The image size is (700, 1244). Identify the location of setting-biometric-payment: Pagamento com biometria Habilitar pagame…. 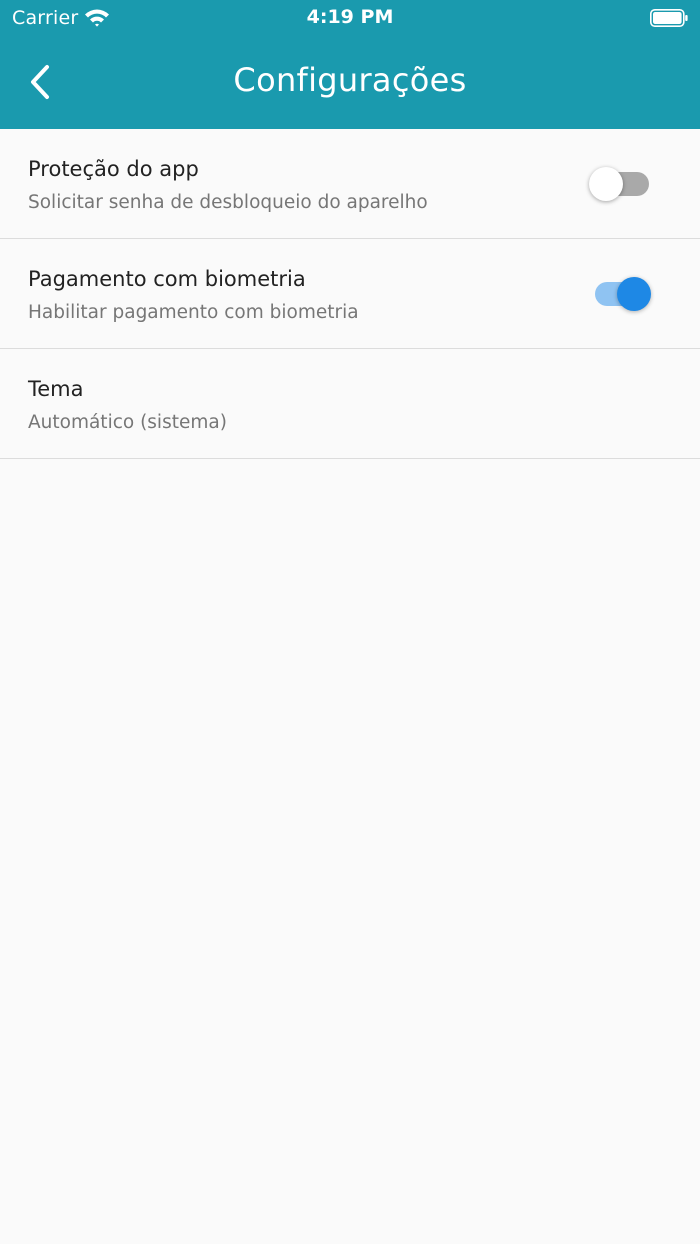
(350, 294).